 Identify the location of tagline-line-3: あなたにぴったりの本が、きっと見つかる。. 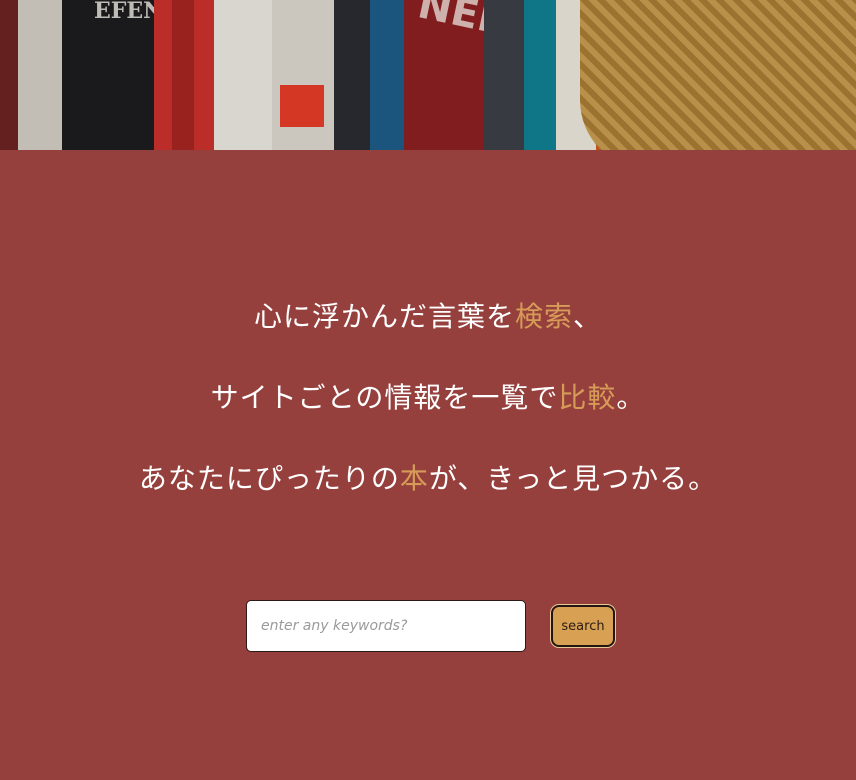
(428, 478).